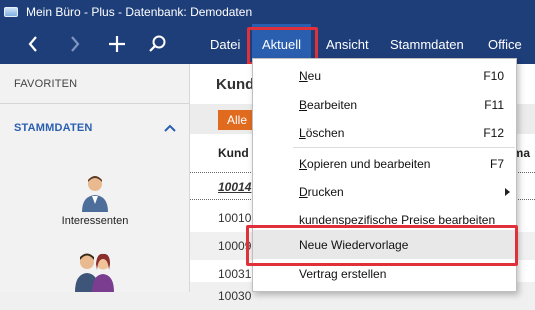  Describe the element at coordinates (235, 84) in the screenshot. I see `page-title: Kund` at that location.